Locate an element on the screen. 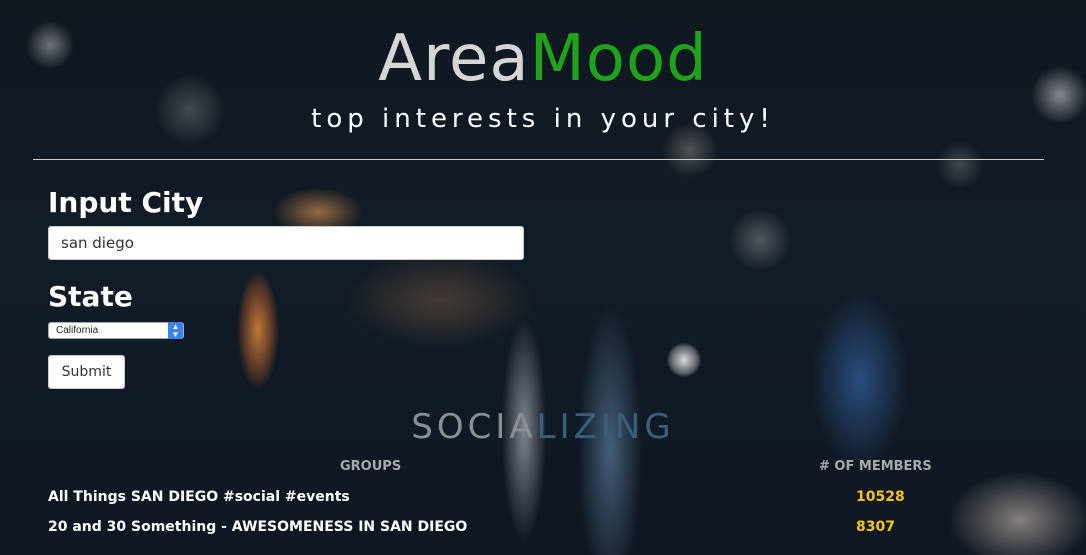  header-divider is located at coordinates (538, 159).